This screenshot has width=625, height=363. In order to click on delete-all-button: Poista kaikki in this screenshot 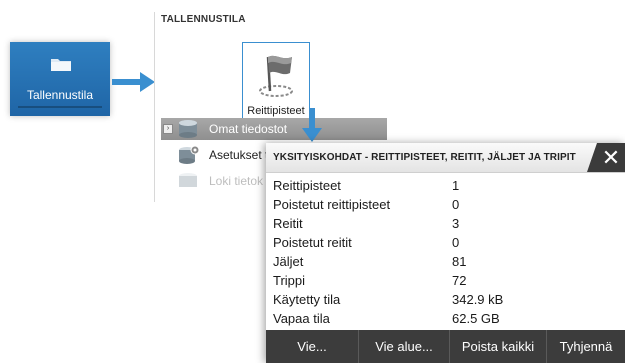, I will do `click(498, 346)`.